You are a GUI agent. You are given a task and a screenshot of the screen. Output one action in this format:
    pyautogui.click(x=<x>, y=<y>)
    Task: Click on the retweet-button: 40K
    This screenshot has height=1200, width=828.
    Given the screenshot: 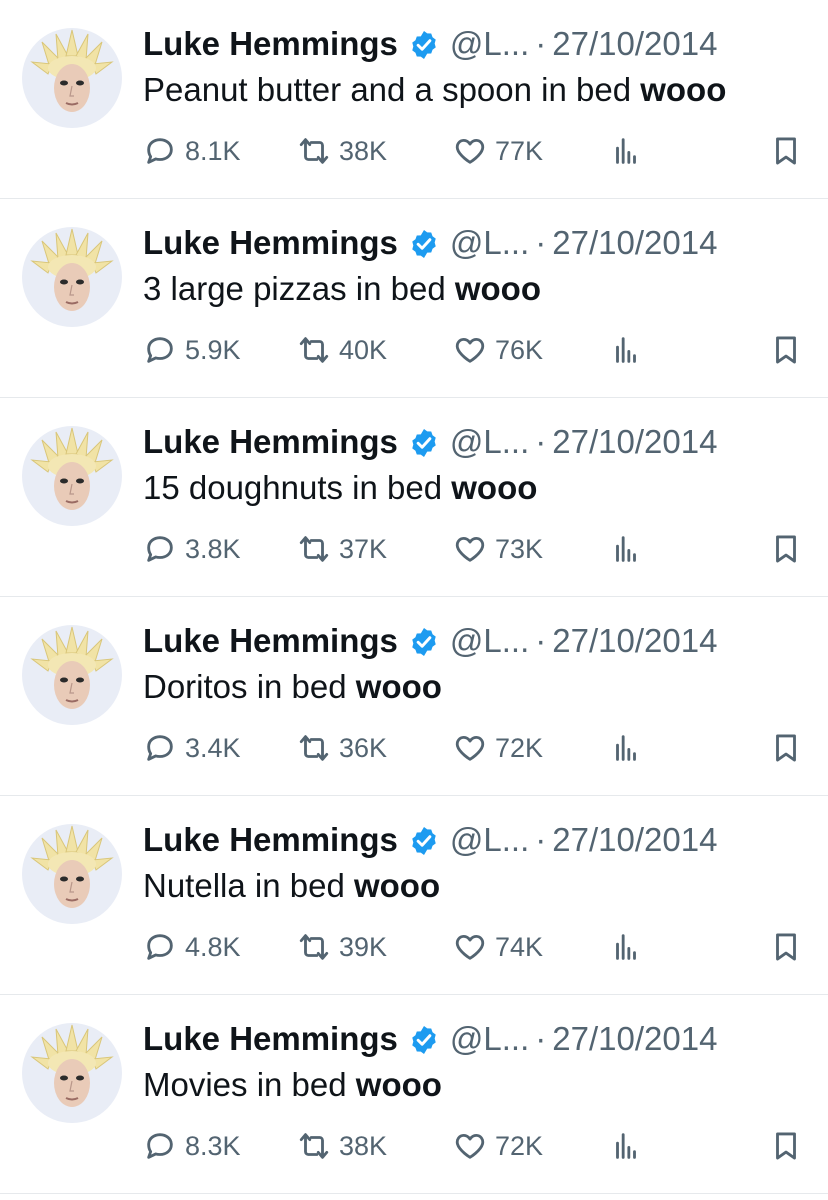 What is the action you would take?
    pyautogui.click(x=342, y=350)
    